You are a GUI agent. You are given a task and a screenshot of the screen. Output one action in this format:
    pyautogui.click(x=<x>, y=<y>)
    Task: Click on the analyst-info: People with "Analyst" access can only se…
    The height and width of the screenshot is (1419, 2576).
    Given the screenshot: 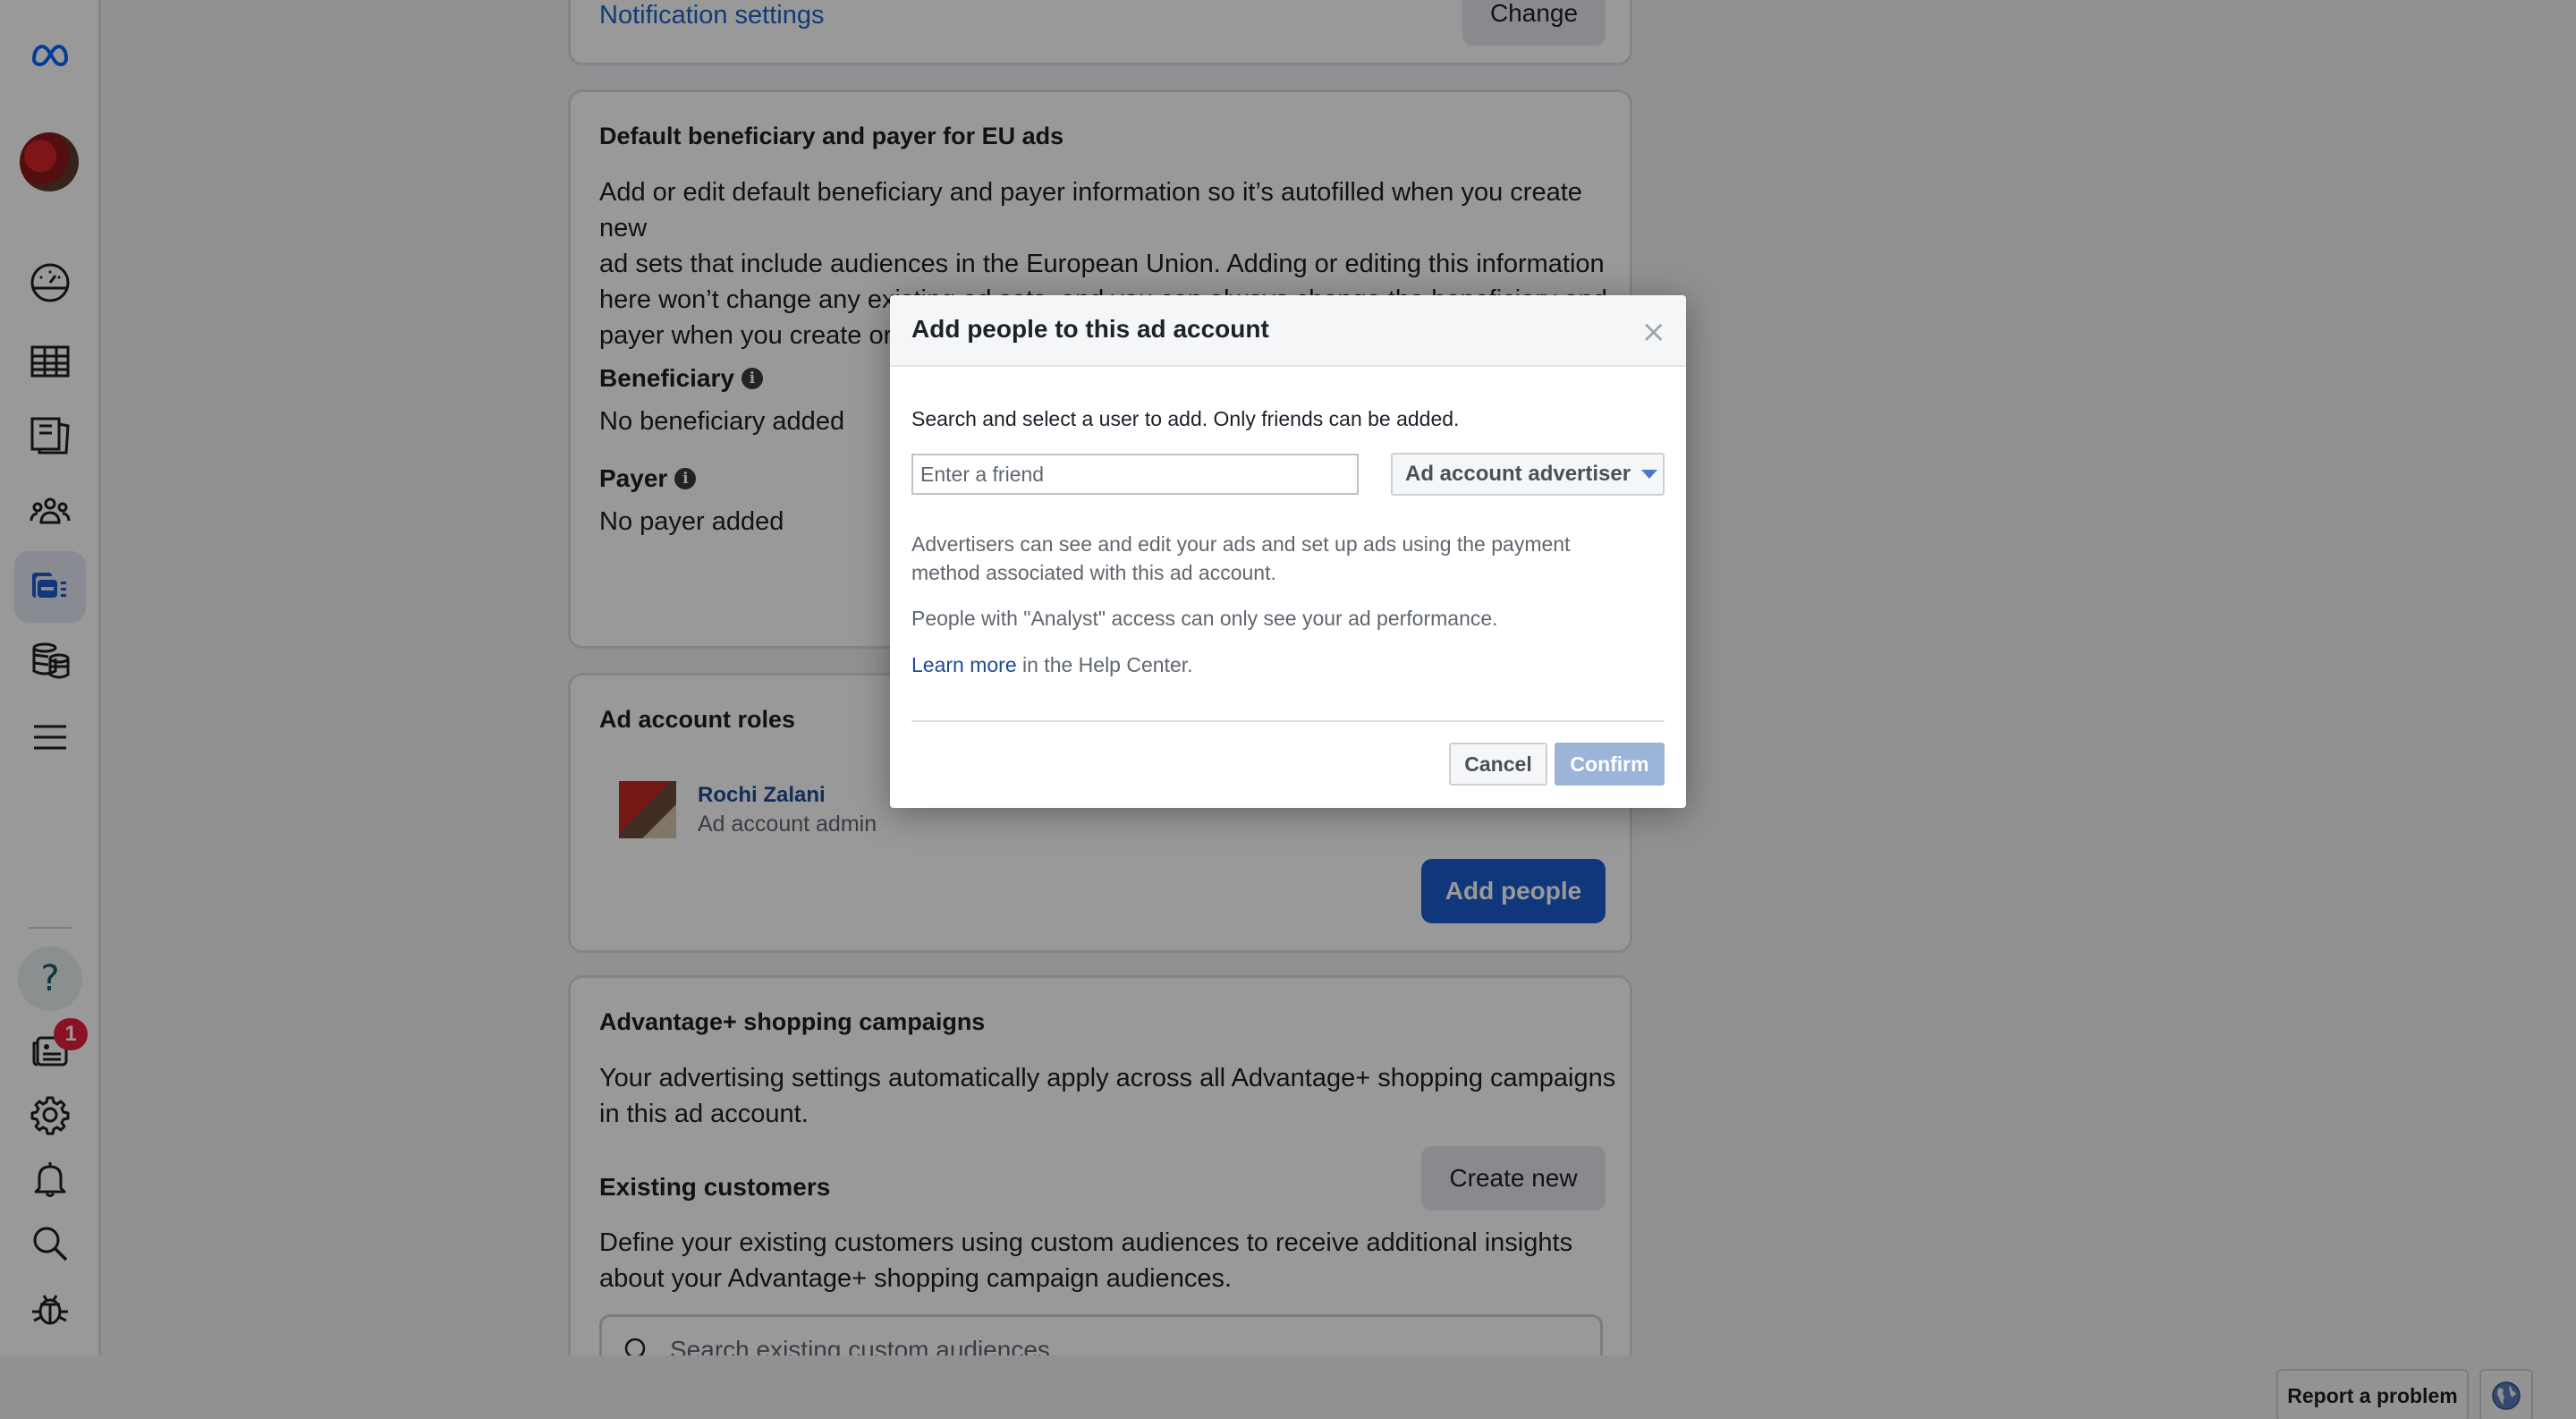 What is the action you would take?
    pyautogui.click(x=1204, y=618)
    